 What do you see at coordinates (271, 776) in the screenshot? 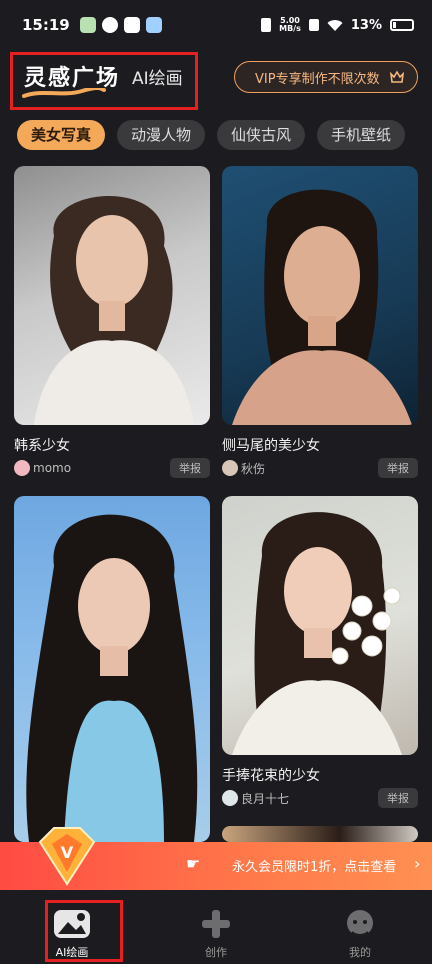
I see `card-title: 手捧花束的少女` at bounding box center [271, 776].